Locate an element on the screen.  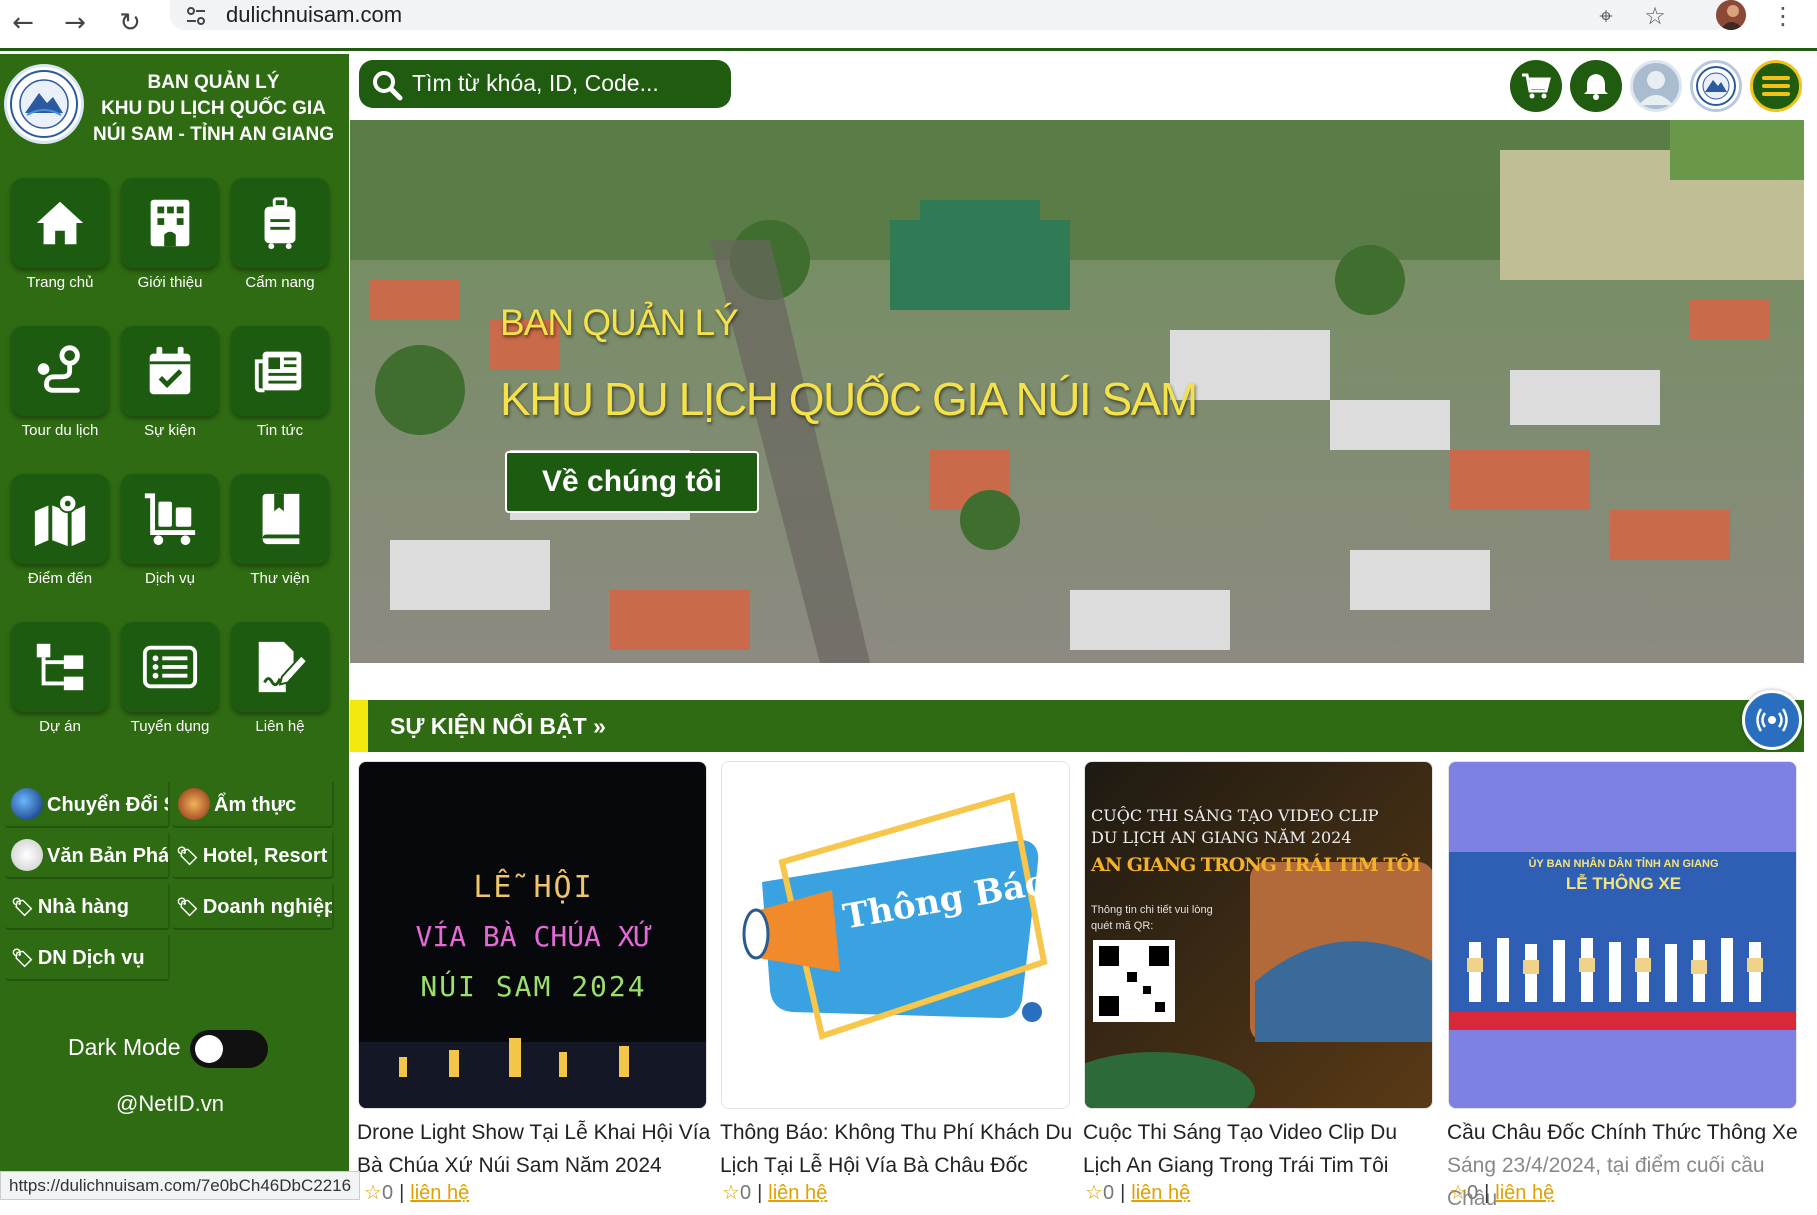
link-doanh-nghiep: 🏷 Doanh nghiệp is located at coordinates (253, 907).